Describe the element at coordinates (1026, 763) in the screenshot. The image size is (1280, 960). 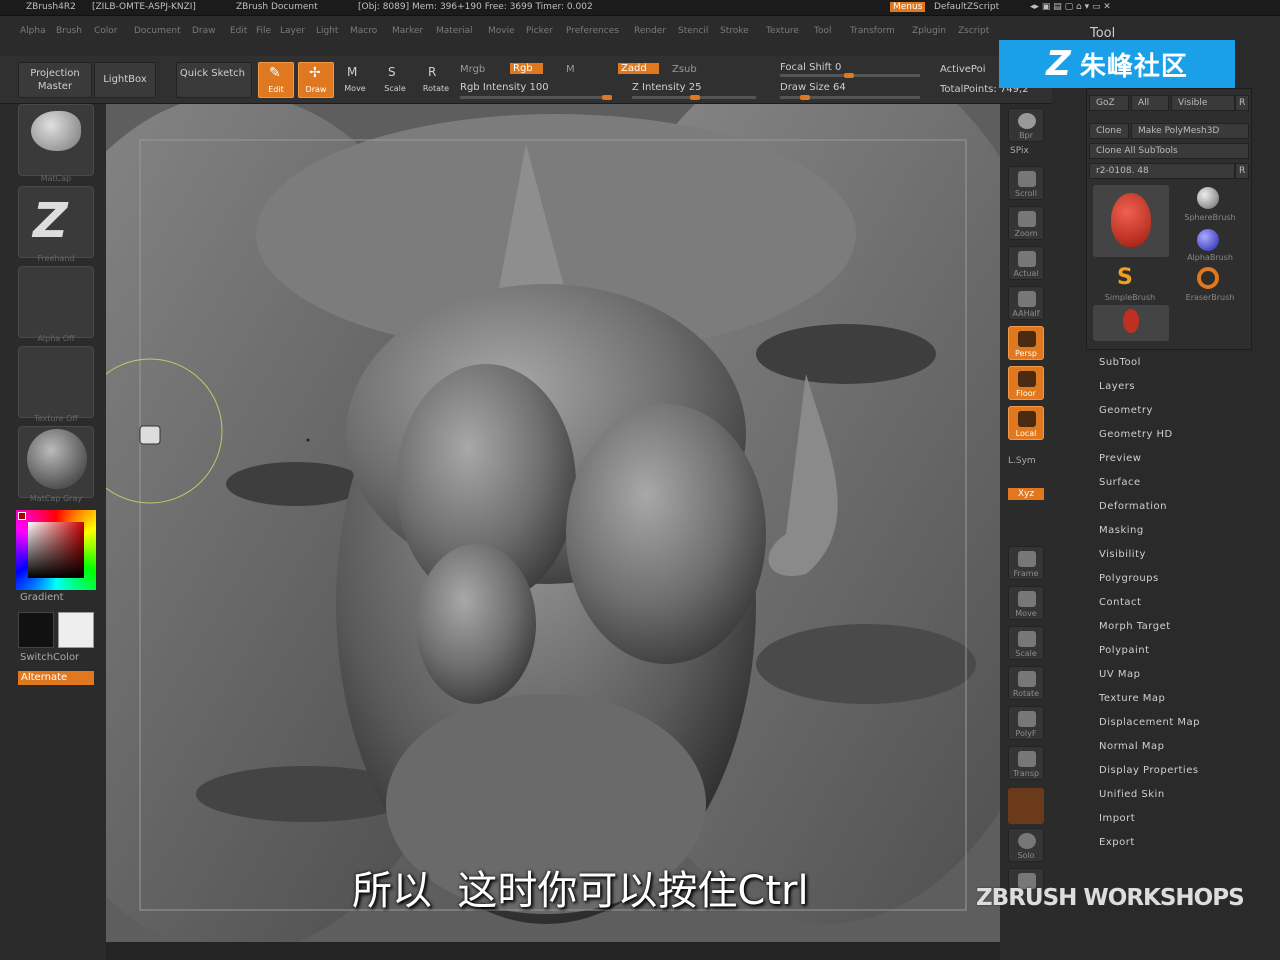
I see `transp-button: Transp` at that location.